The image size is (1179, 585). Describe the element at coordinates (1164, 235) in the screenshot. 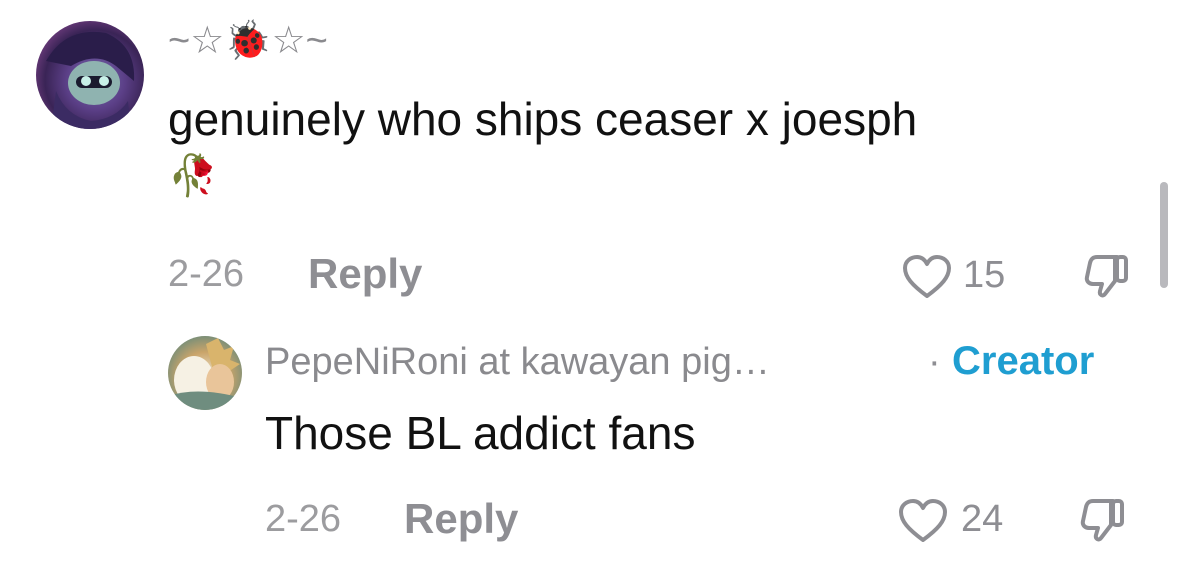

I see `scrollbar` at that location.